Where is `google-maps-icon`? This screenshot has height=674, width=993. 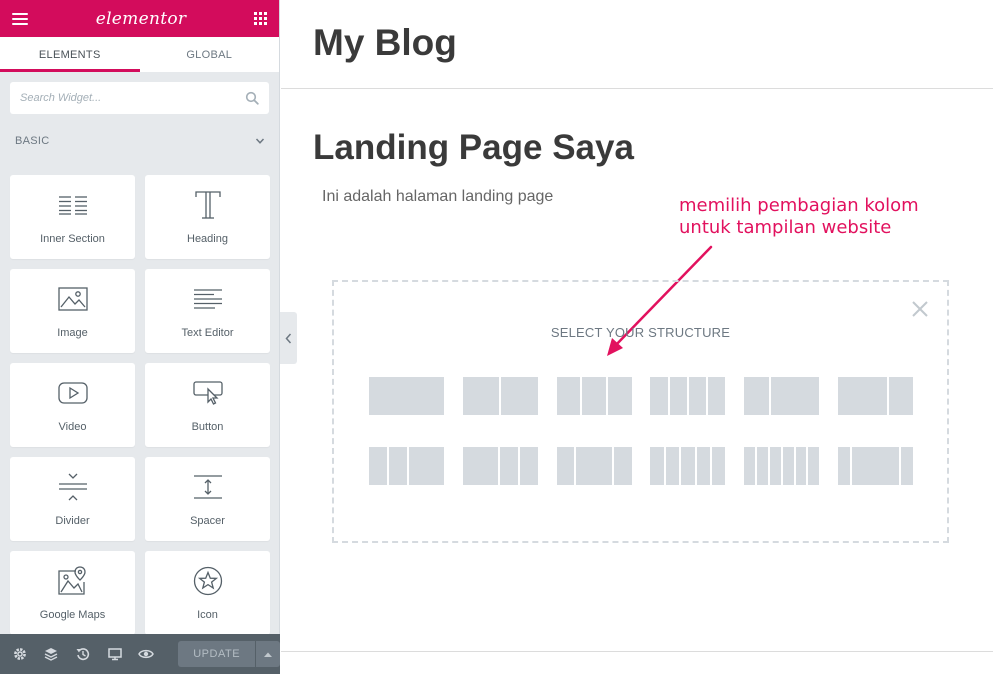
google-maps-icon is located at coordinates (71, 580).